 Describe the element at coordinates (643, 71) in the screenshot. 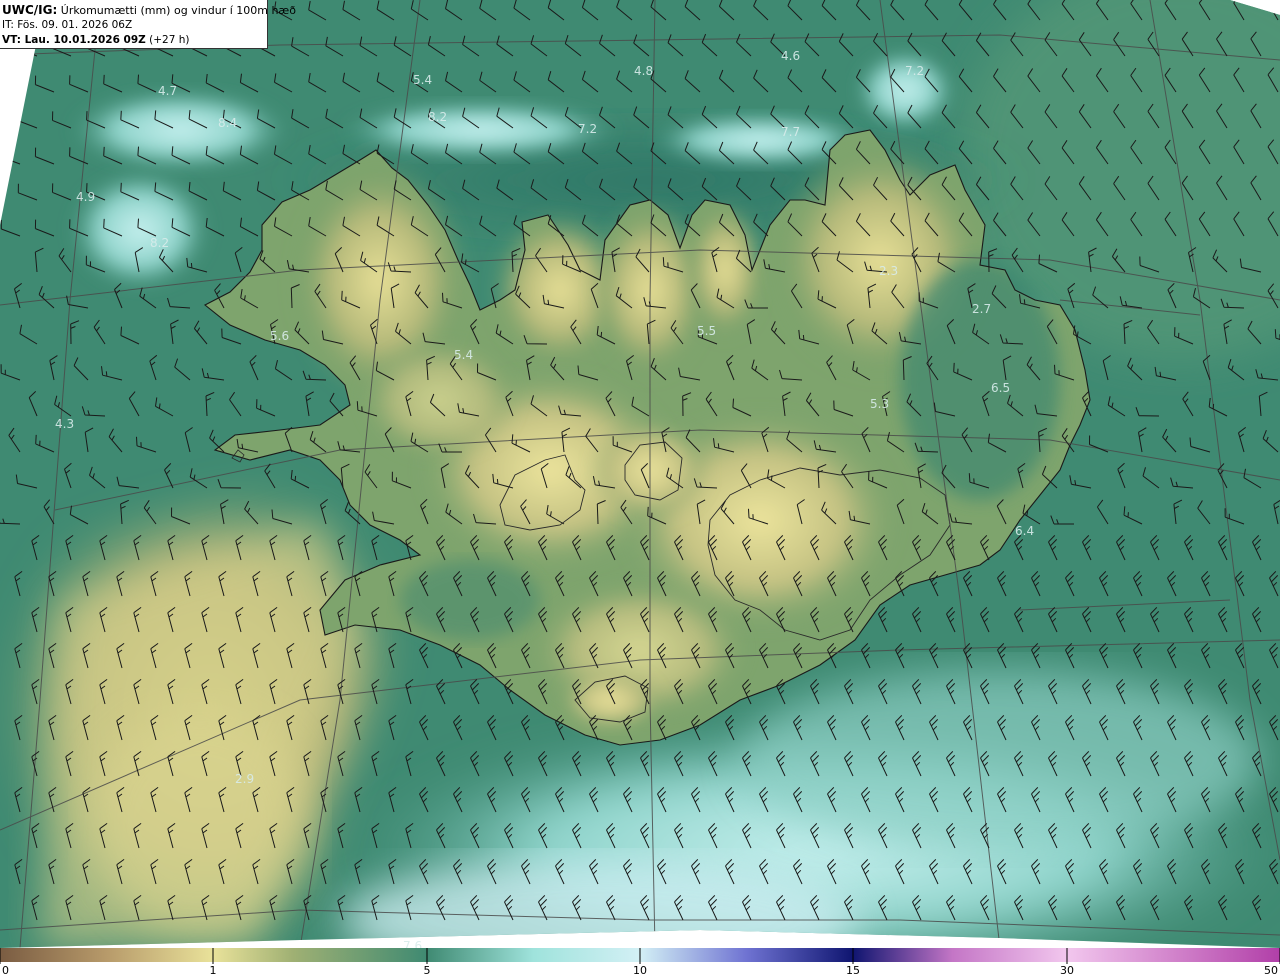

I see `precip-label: 4.8` at that location.